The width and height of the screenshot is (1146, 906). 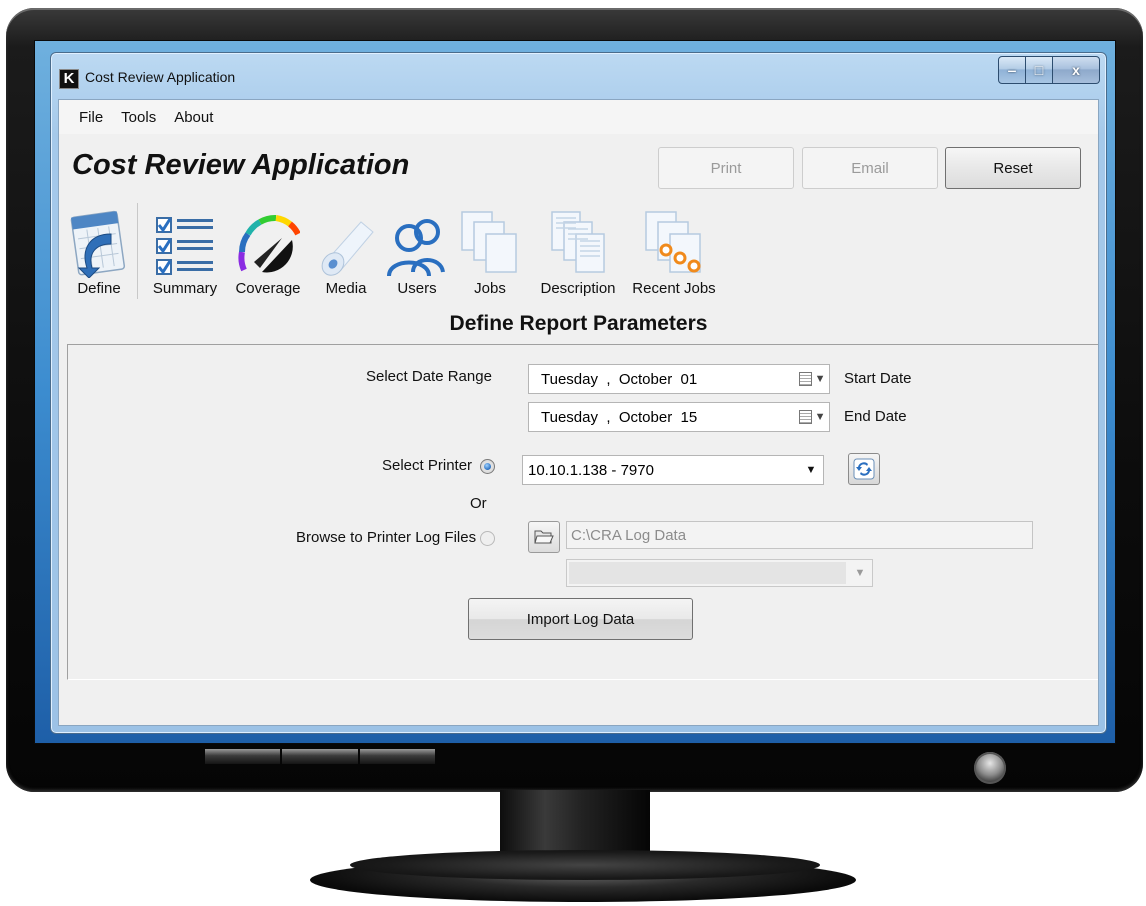 What do you see at coordinates (386, 537) in the screenshot?
I see `browse-log-files-label: Browse to Printer Log Files` at bounding box center [386, 537].